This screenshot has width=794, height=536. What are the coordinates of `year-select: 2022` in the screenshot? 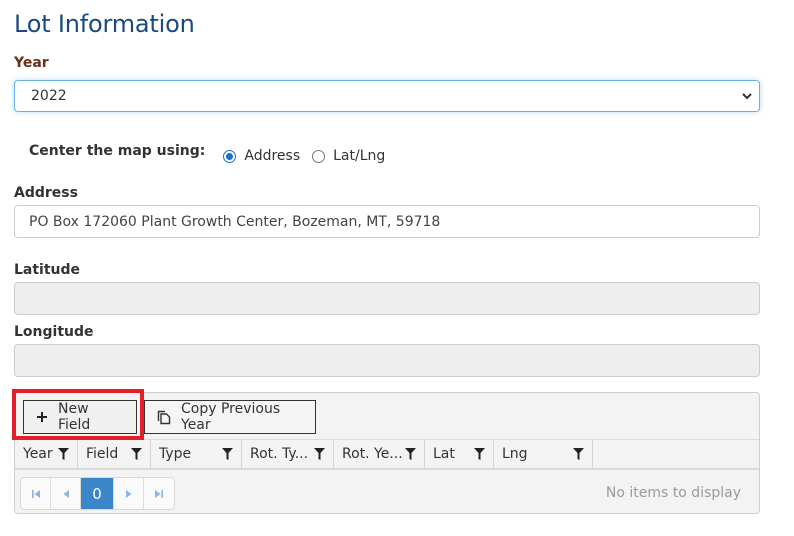 It's located at (387, 96).